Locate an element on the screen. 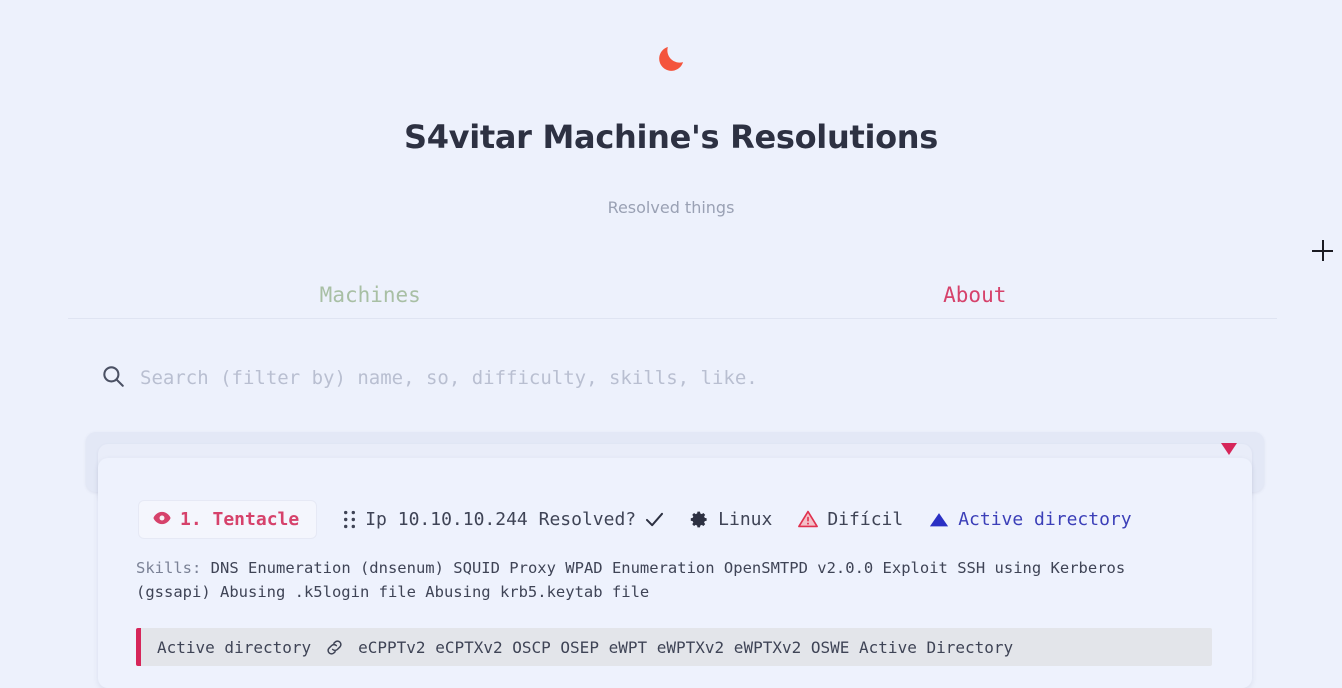 This screenshot has width=1342, height=688. machine-category-text: Active directory is located at coordinates (1045, 519).